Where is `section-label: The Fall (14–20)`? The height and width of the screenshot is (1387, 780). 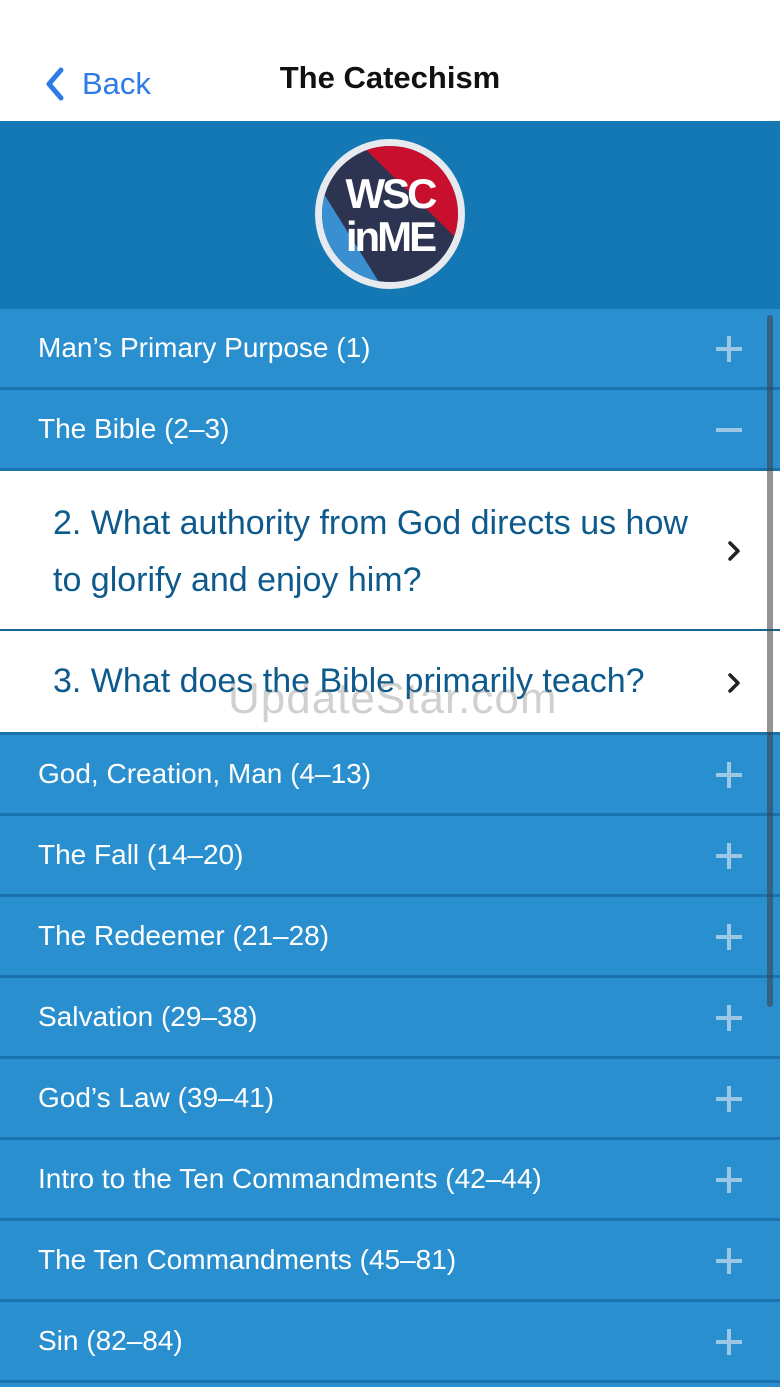 section-label: The Fall (14–20) is located at coordinates (141, 854).